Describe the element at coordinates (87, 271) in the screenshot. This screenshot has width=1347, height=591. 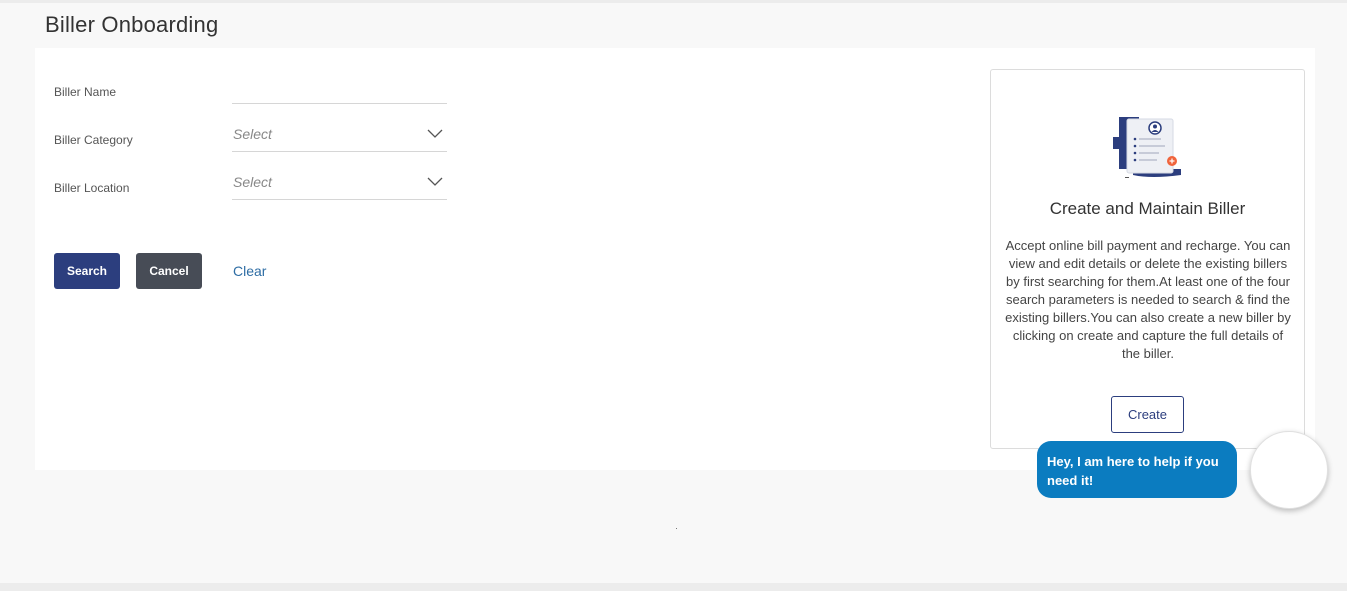
I see `search-button: Search` at that location.